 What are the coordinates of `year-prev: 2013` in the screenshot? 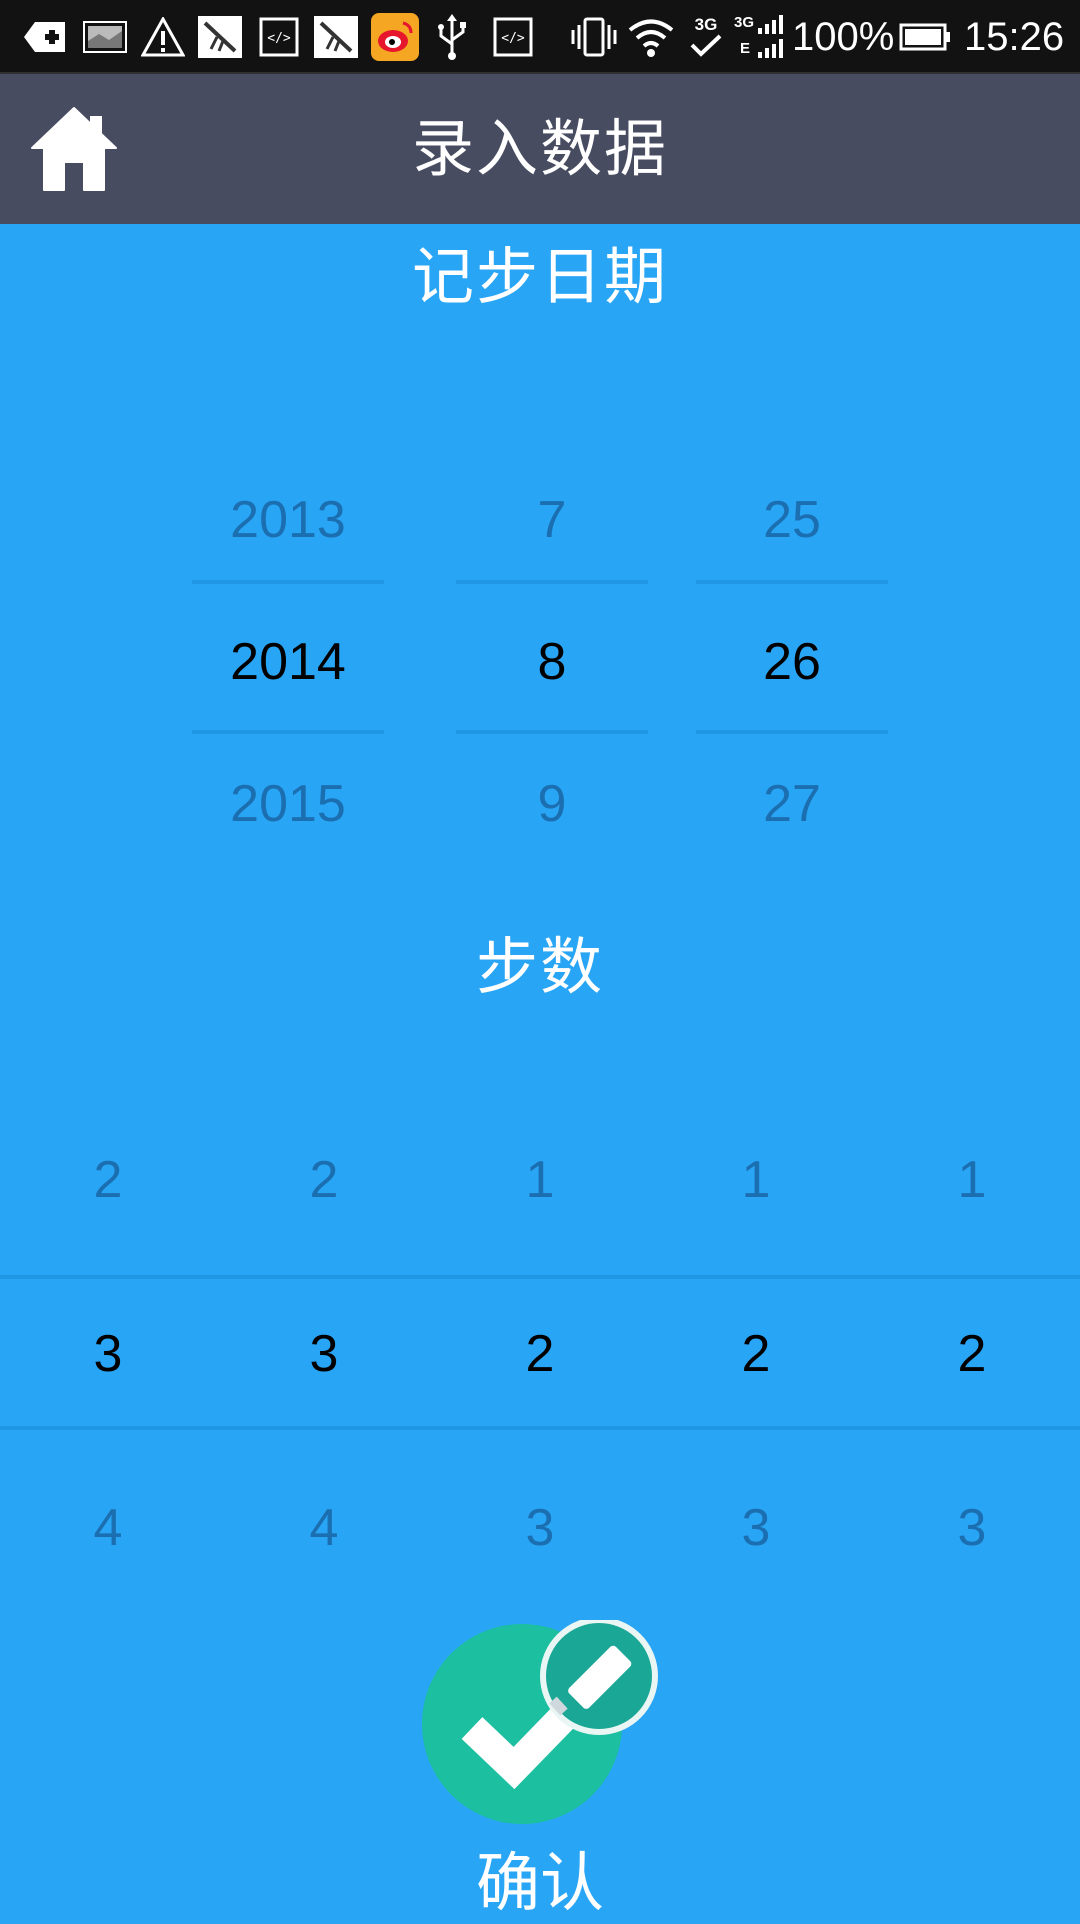 It's located at (288, 520).